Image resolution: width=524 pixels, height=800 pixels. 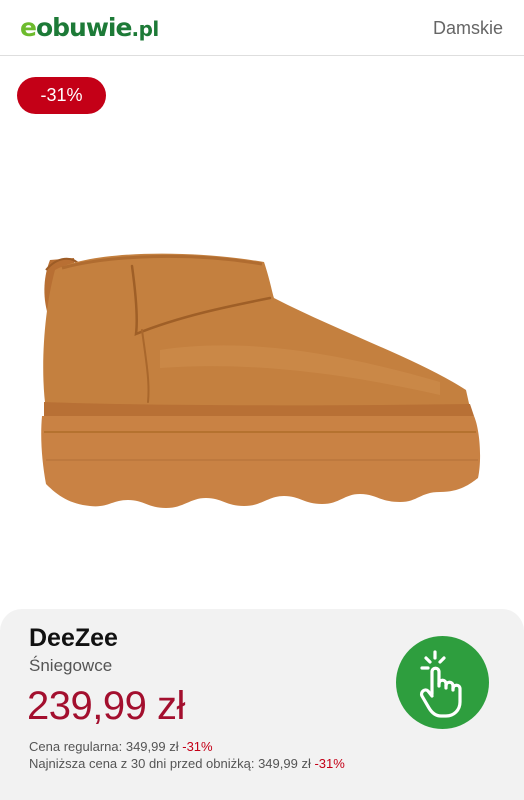 I want to click on tap-cta-button, so click(x=442, y=682).